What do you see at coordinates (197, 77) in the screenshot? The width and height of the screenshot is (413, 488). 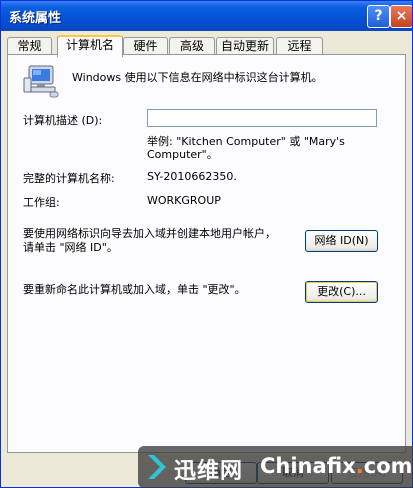 I see `intro-text: Windows 使用以下信息在网络中标识这台计算机。` at bounding box center [197, 77].